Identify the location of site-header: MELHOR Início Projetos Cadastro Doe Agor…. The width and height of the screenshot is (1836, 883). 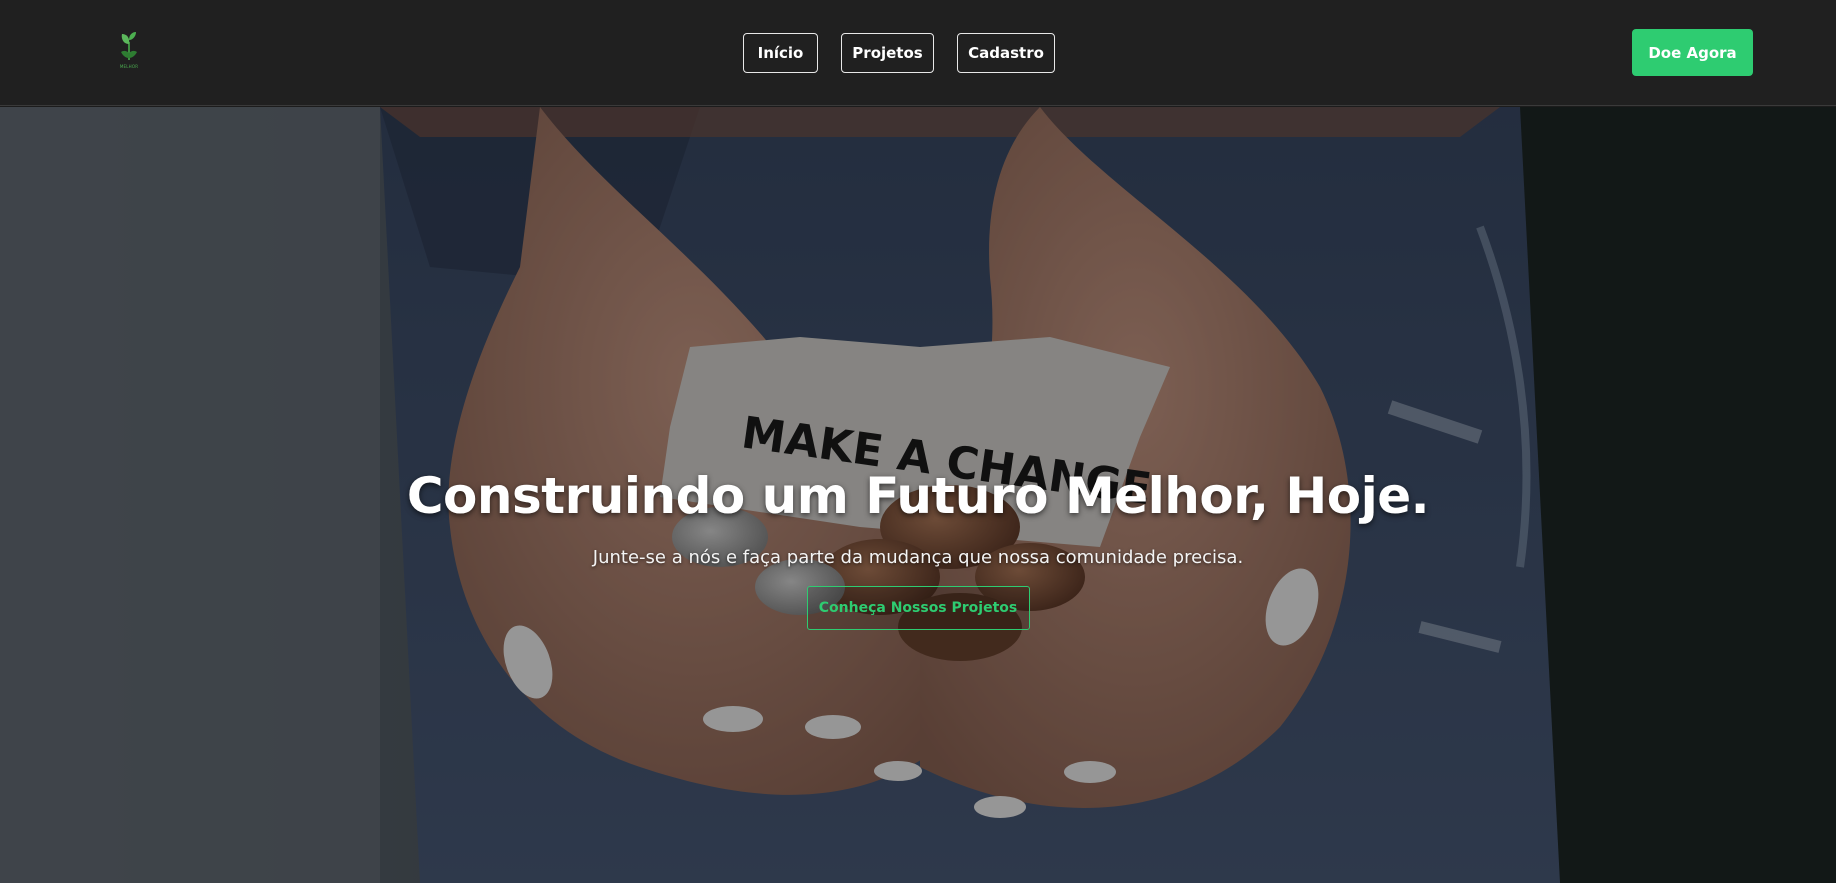
(918, 53).